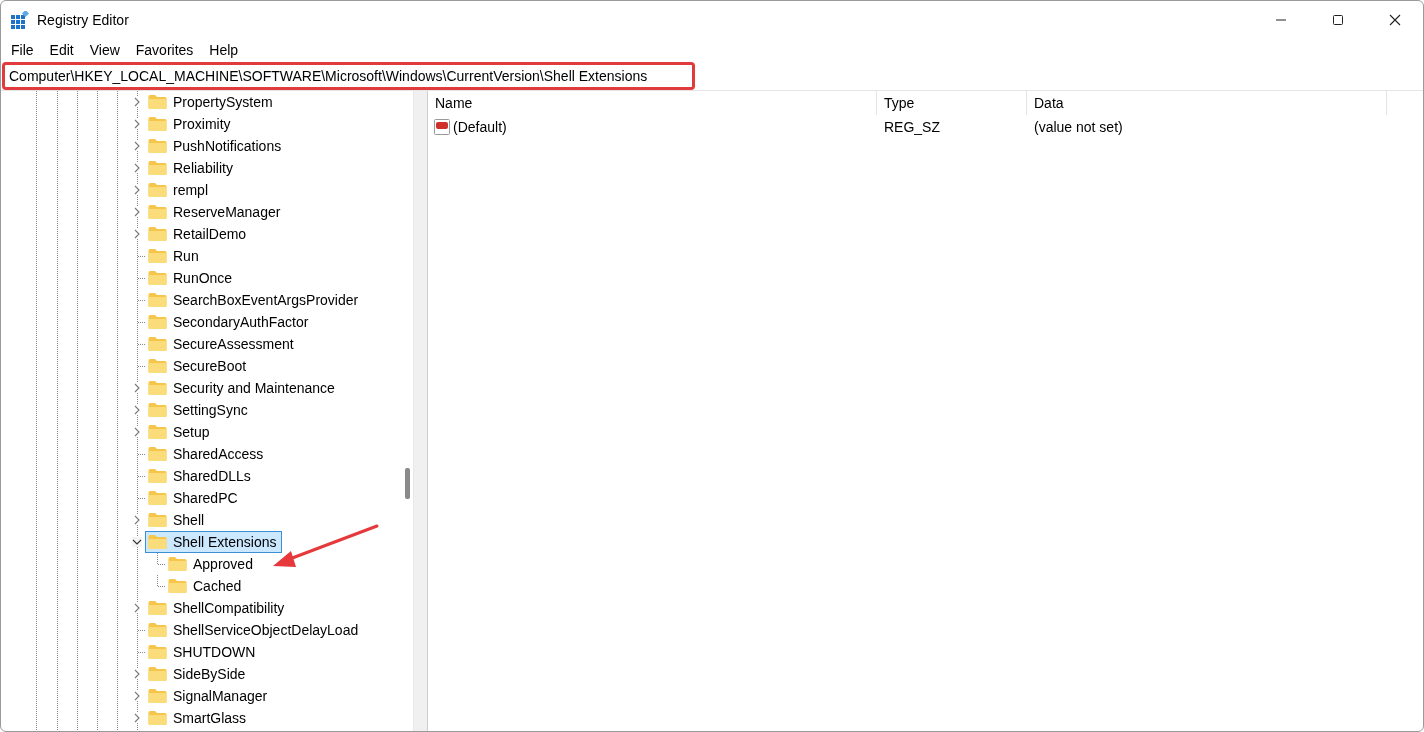  Describe the element at coordinates (220, 696) in the screenshot. I see `tree-item-label: SignalManager` at that location.